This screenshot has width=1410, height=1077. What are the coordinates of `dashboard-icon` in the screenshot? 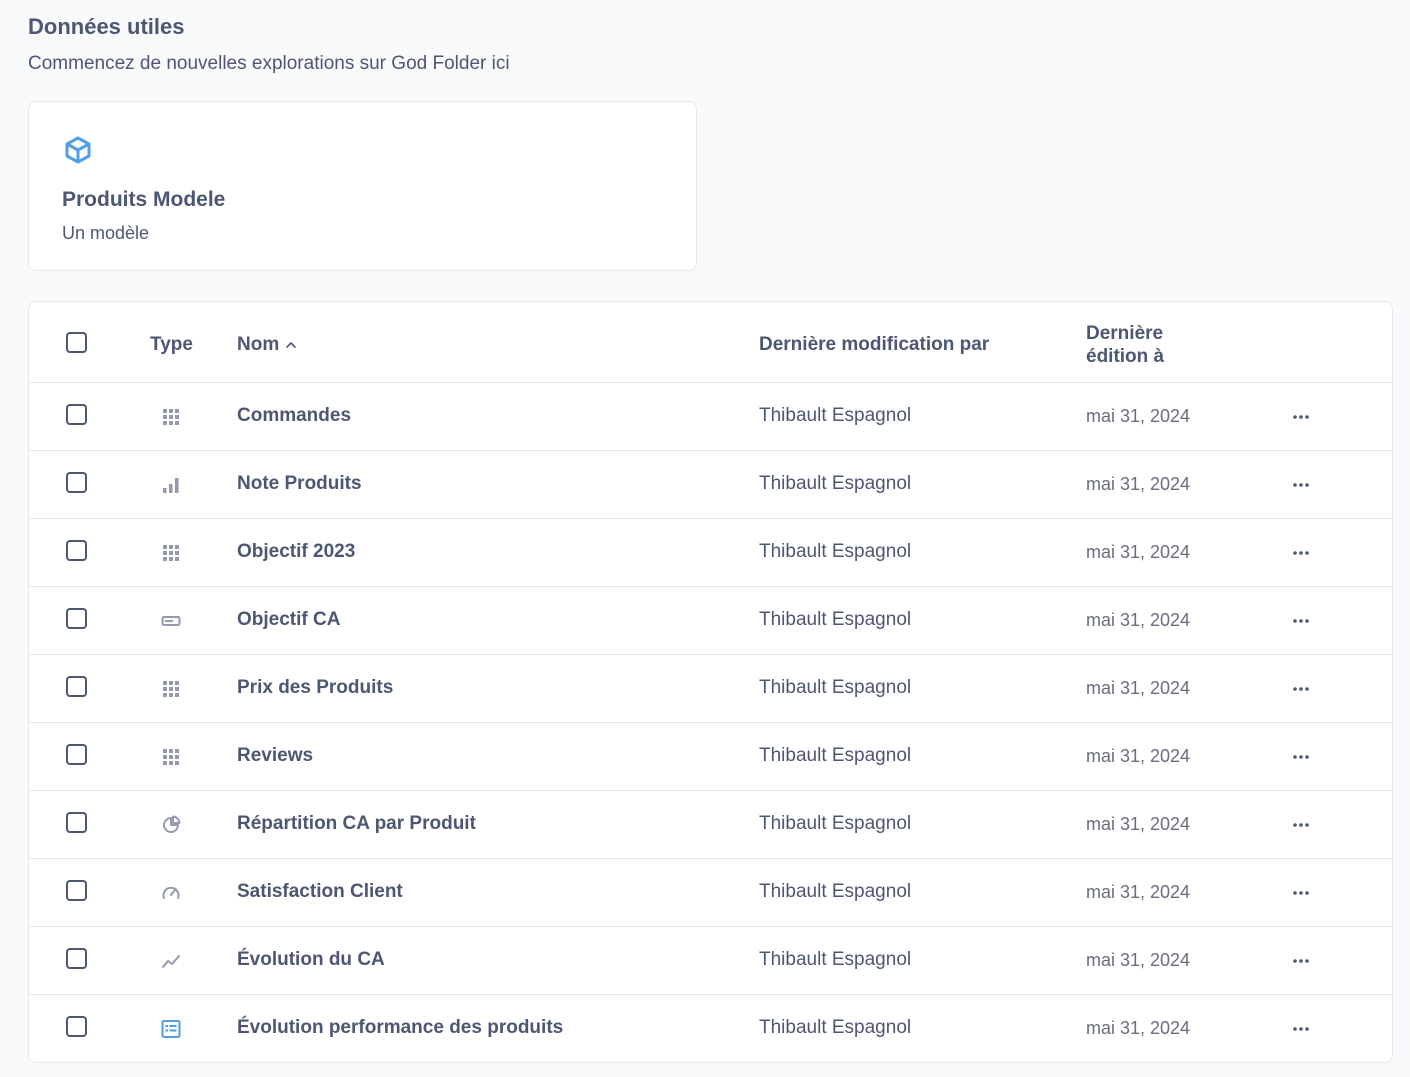 It's located at (171, 1029).